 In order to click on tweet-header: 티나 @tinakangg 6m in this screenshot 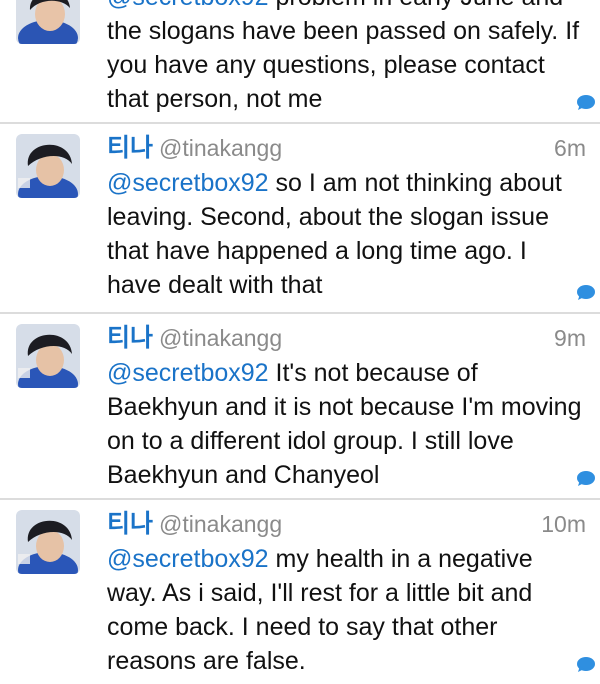, I will do `click(346, 148)`.